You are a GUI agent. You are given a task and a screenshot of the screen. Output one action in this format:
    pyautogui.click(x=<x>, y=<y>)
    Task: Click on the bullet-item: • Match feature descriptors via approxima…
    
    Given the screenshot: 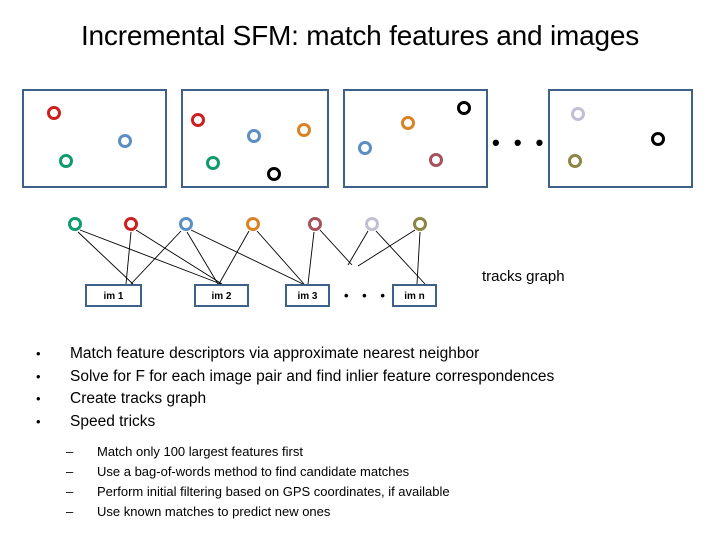 What is the action you would take?
    pyautogui.click(x=366, y=353)
    